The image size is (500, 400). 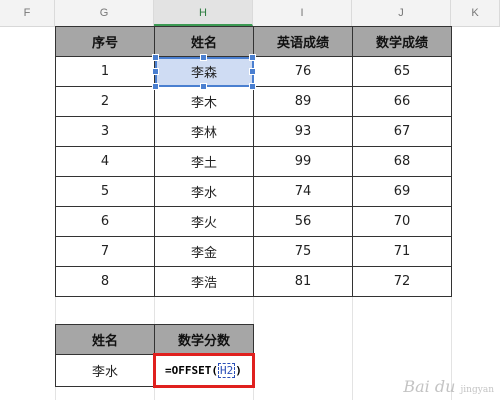 I want to click on lookup-header-math-score: 数学分数, so click(x=204, y=339).